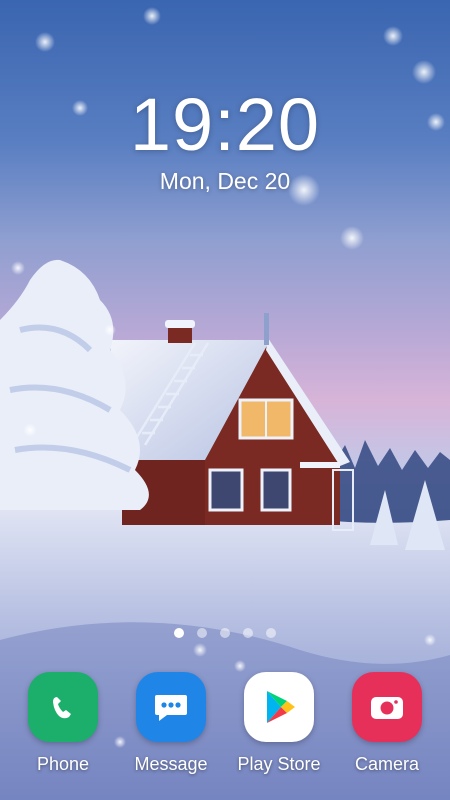 The width and height of the screenshot is (450, 800). Describe the element at coordinates (63, 707) in the screenshot. I see `phone-icon` at that location.